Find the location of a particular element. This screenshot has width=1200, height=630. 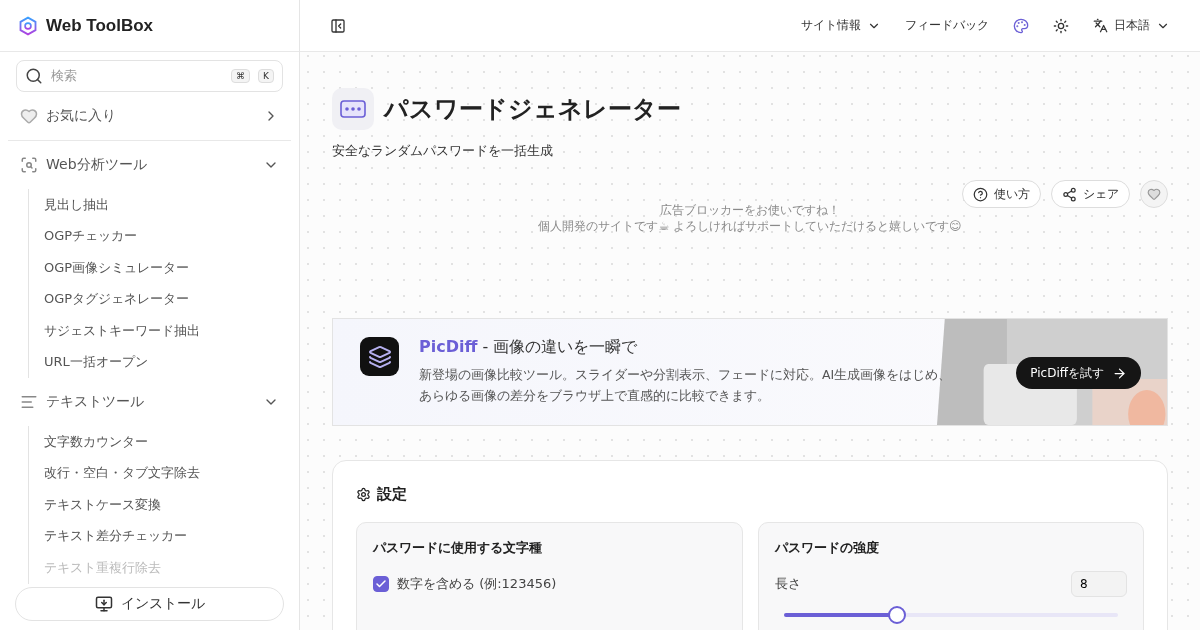

check-icon is located at coordinates (381, 584).